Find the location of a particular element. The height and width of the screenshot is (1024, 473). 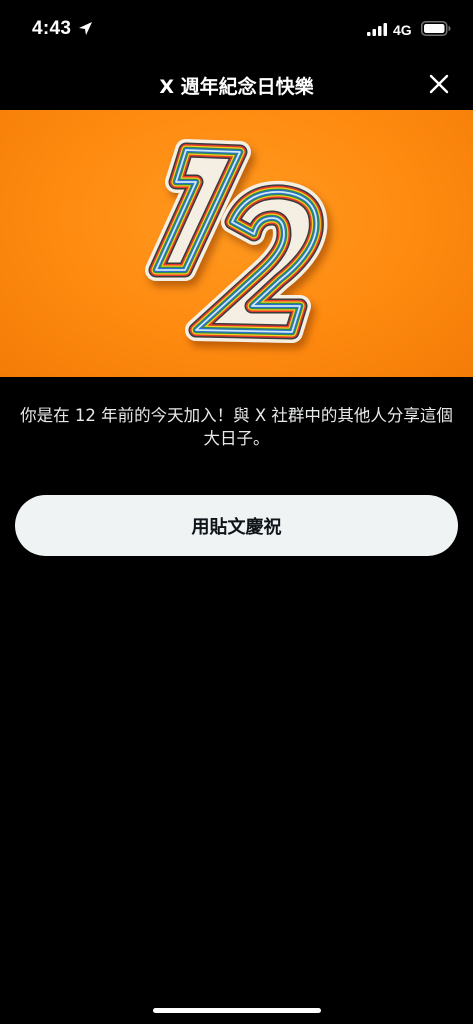

cellular-signal-icon is located at coordinates (377, 29).